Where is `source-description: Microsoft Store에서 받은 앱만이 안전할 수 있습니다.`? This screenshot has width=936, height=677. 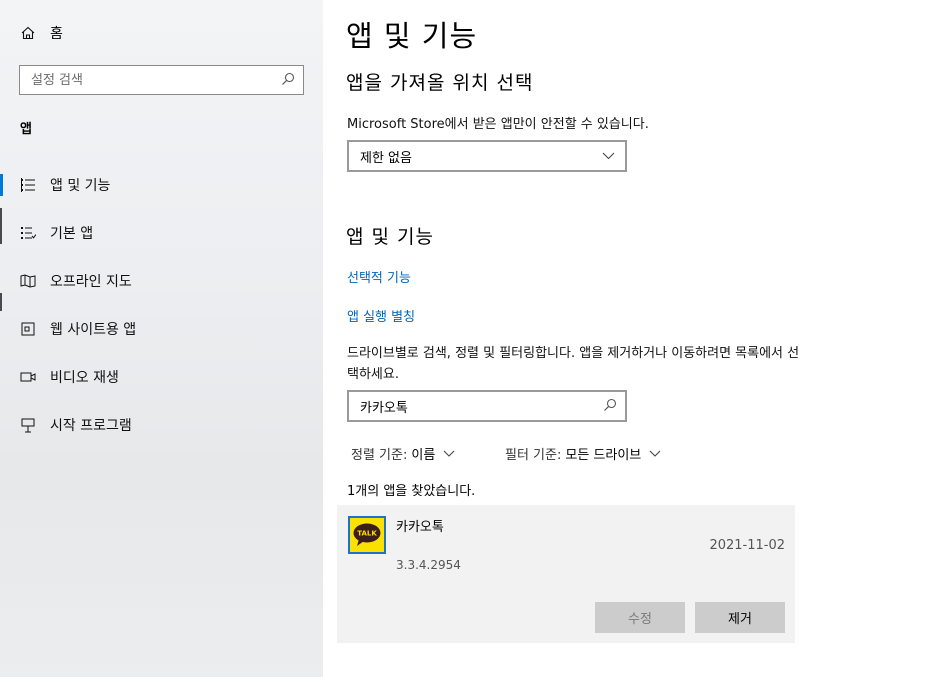
source-description: Microsoft Store에서 받은 앱만이 안전할 수 있습니다. is located at coordinates (498, 124).